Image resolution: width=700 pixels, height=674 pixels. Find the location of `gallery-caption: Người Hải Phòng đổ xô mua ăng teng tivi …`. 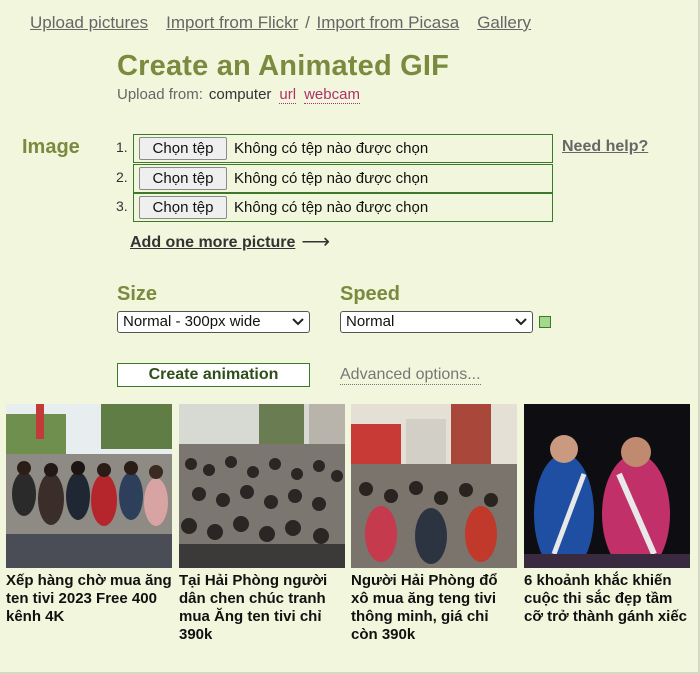

gallery-caption: Người Hải Phòng đổ xô mua ăng teng tivi … is located at coordinates (434, 608).